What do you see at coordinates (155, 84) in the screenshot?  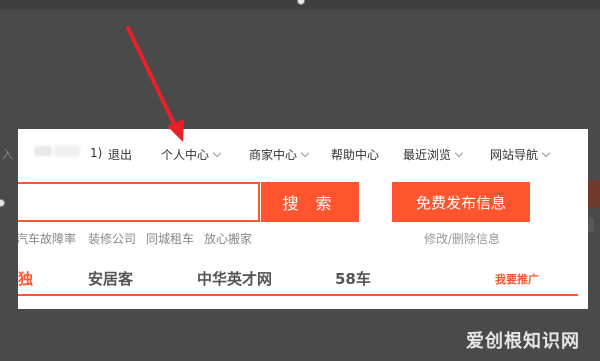 I see `red-arrow-annotation` at bounding box center [155, 84].